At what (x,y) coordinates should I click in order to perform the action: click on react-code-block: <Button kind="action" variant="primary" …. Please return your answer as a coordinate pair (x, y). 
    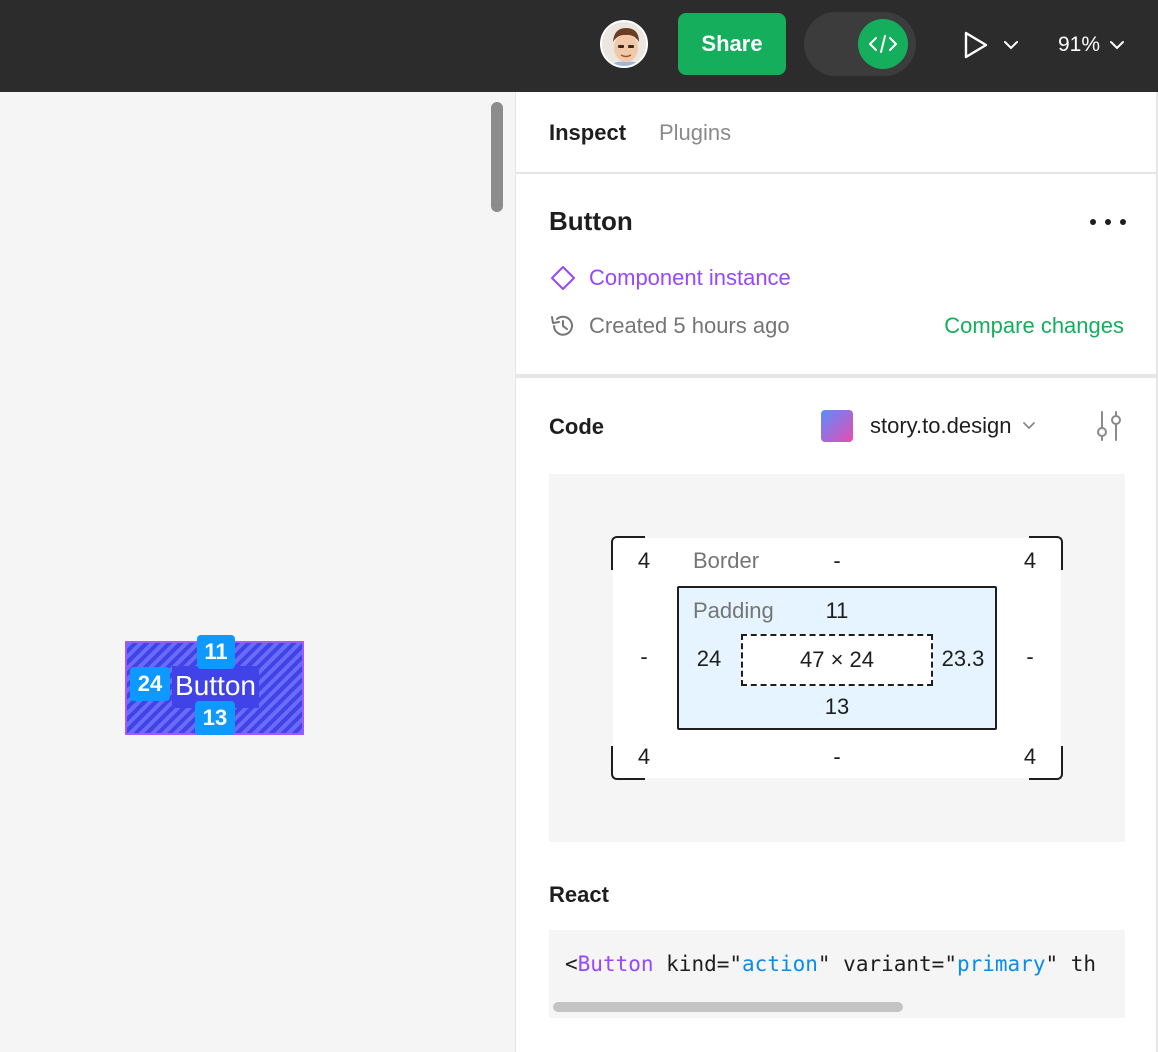
    Looking at the image, I should click on (837, 974).